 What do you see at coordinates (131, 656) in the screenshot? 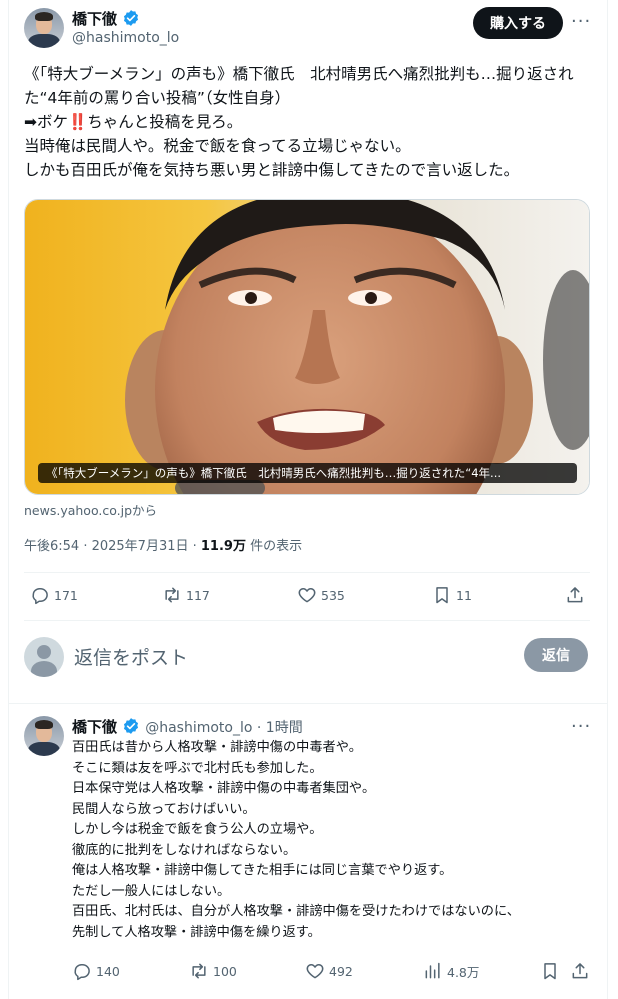
I see `reply-input: 返信をポスト` at bounding box center [131, 656].